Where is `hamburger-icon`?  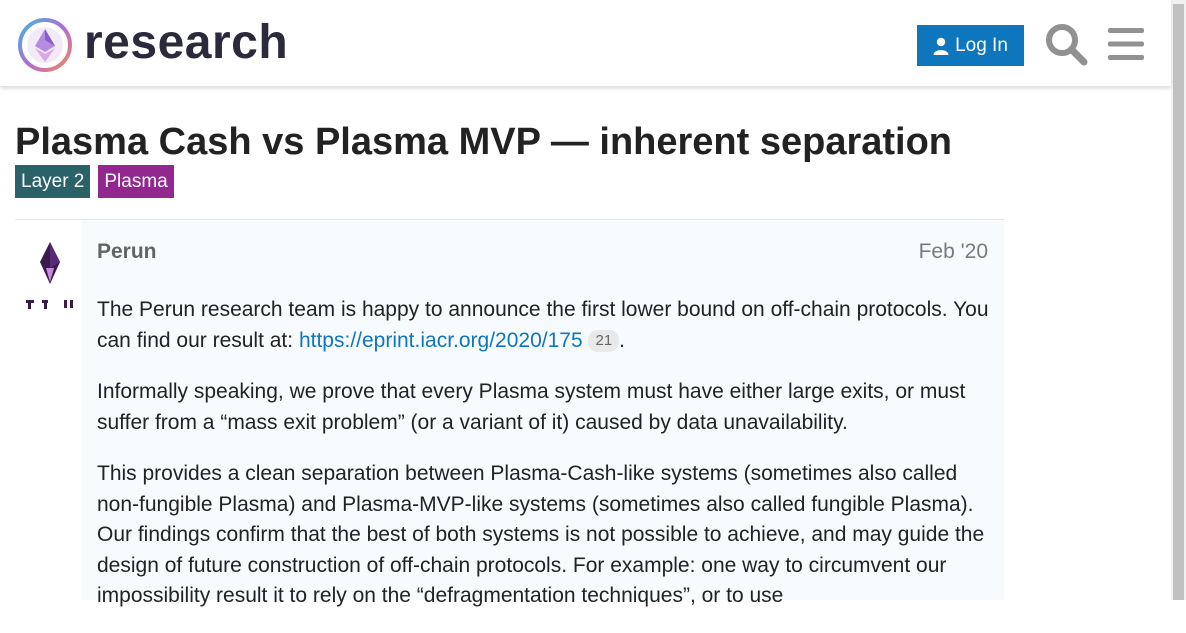
hamburger-icon is located at coordinates (1126, 44).